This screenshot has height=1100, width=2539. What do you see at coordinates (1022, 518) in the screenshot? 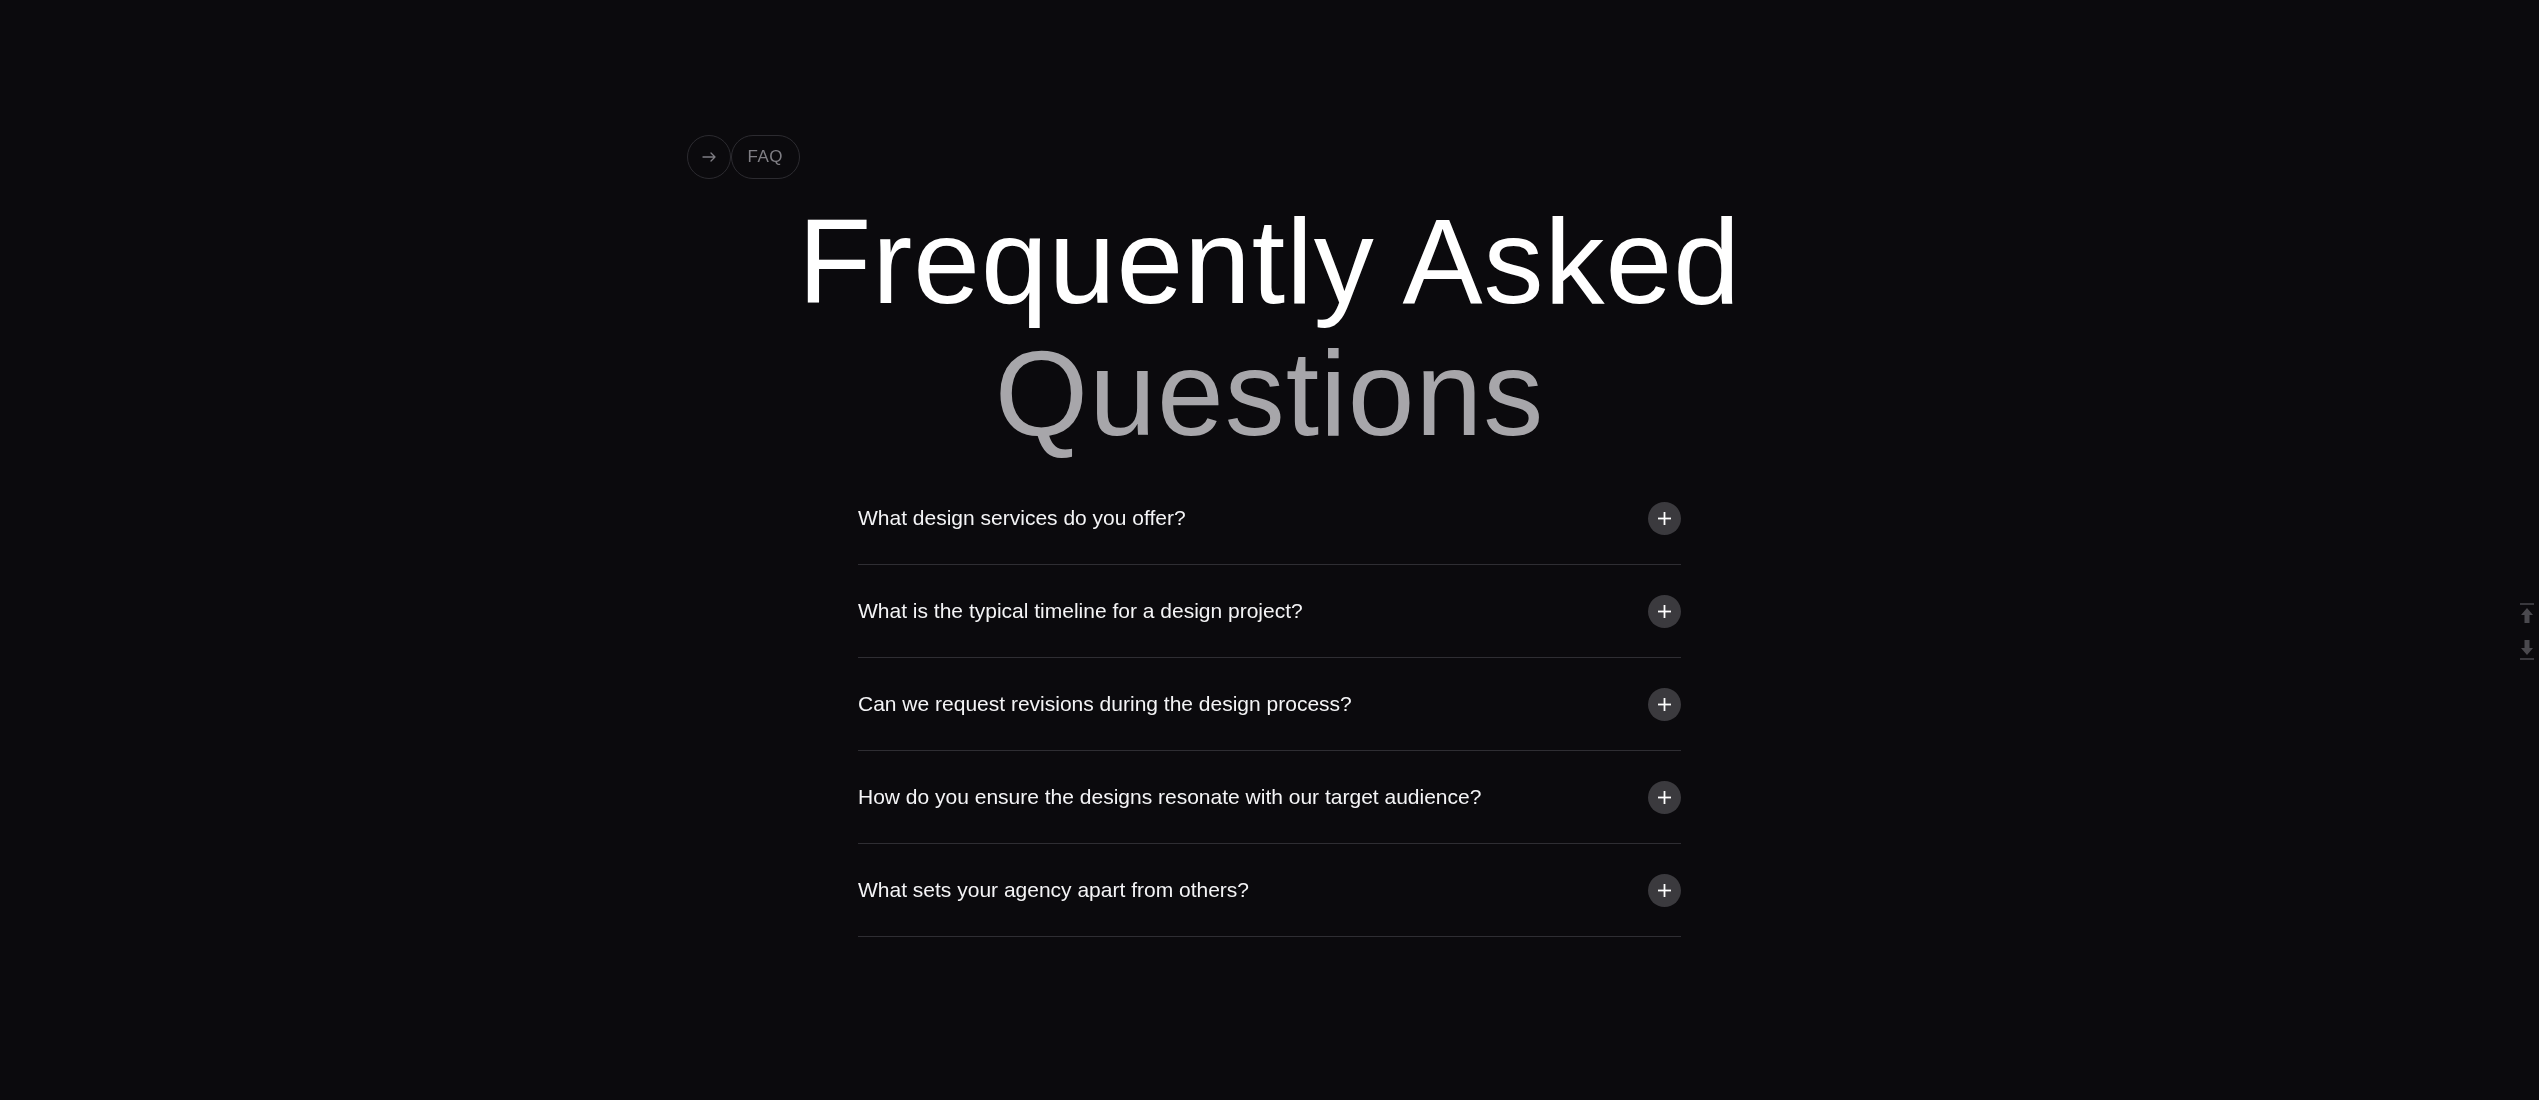
I see `faq-question: What design services do you offer?` at bounding box center [1022, 518].